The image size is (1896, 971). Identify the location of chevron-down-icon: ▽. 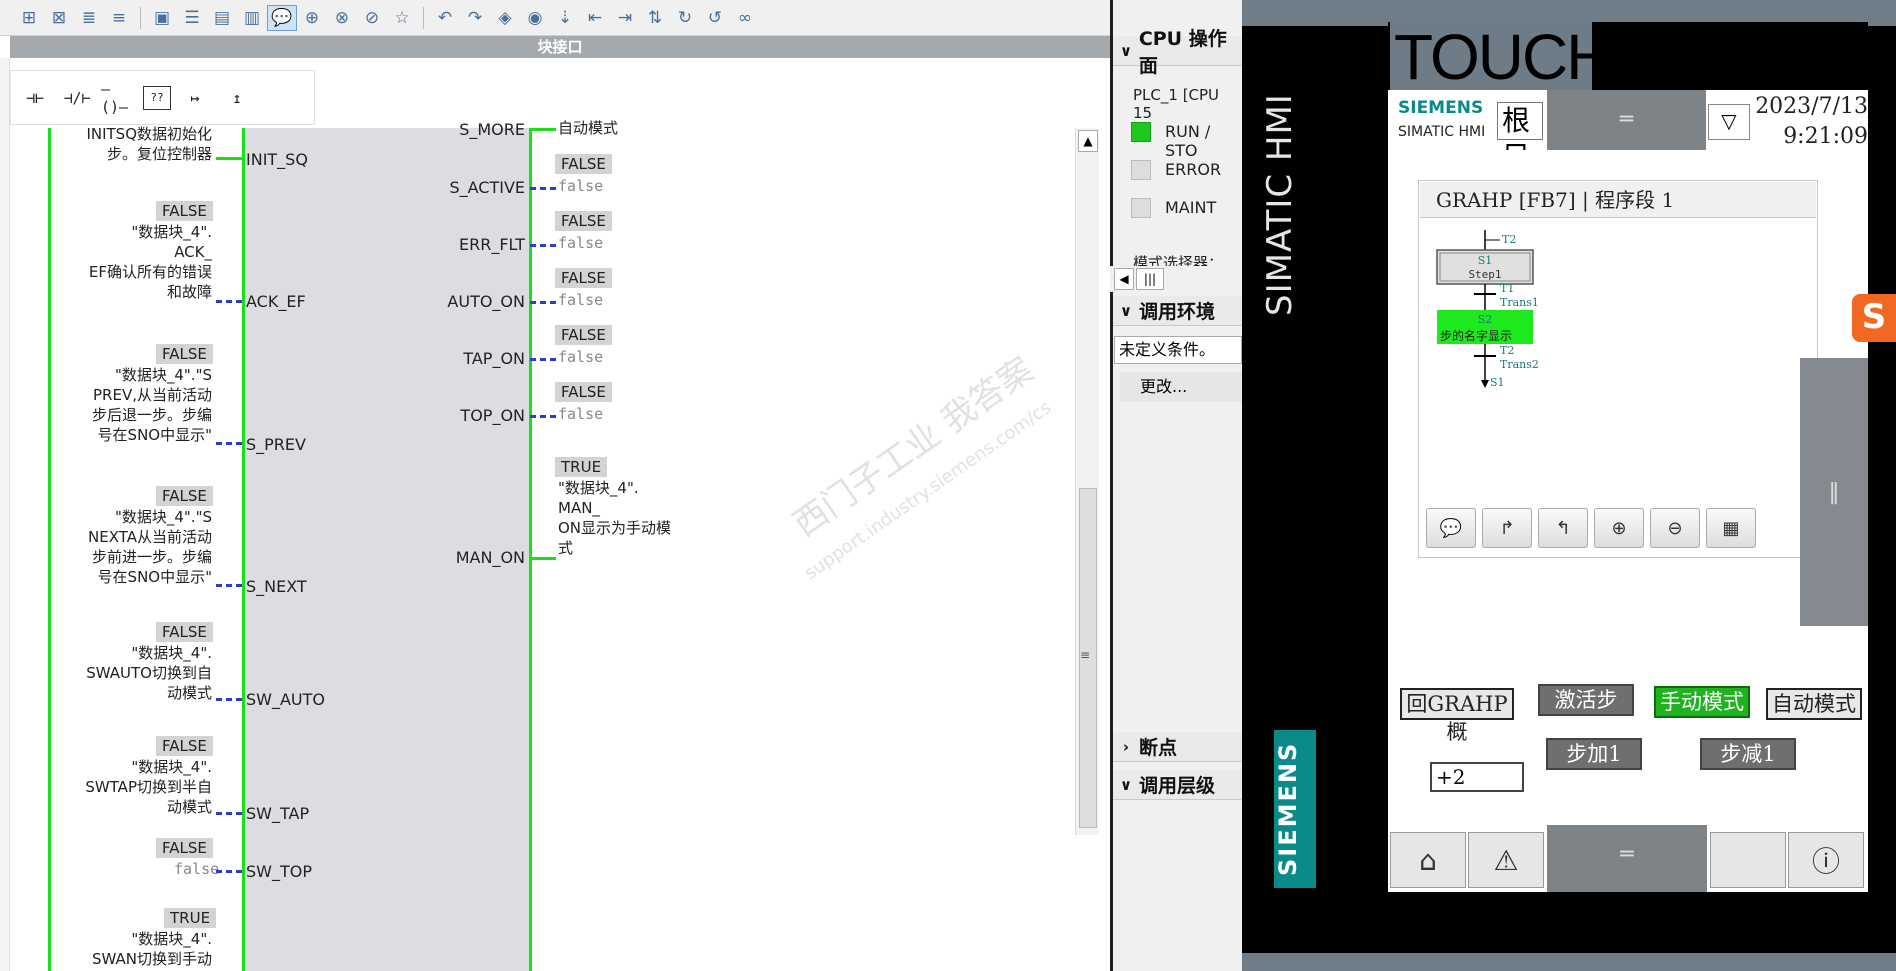
(1729, 122).